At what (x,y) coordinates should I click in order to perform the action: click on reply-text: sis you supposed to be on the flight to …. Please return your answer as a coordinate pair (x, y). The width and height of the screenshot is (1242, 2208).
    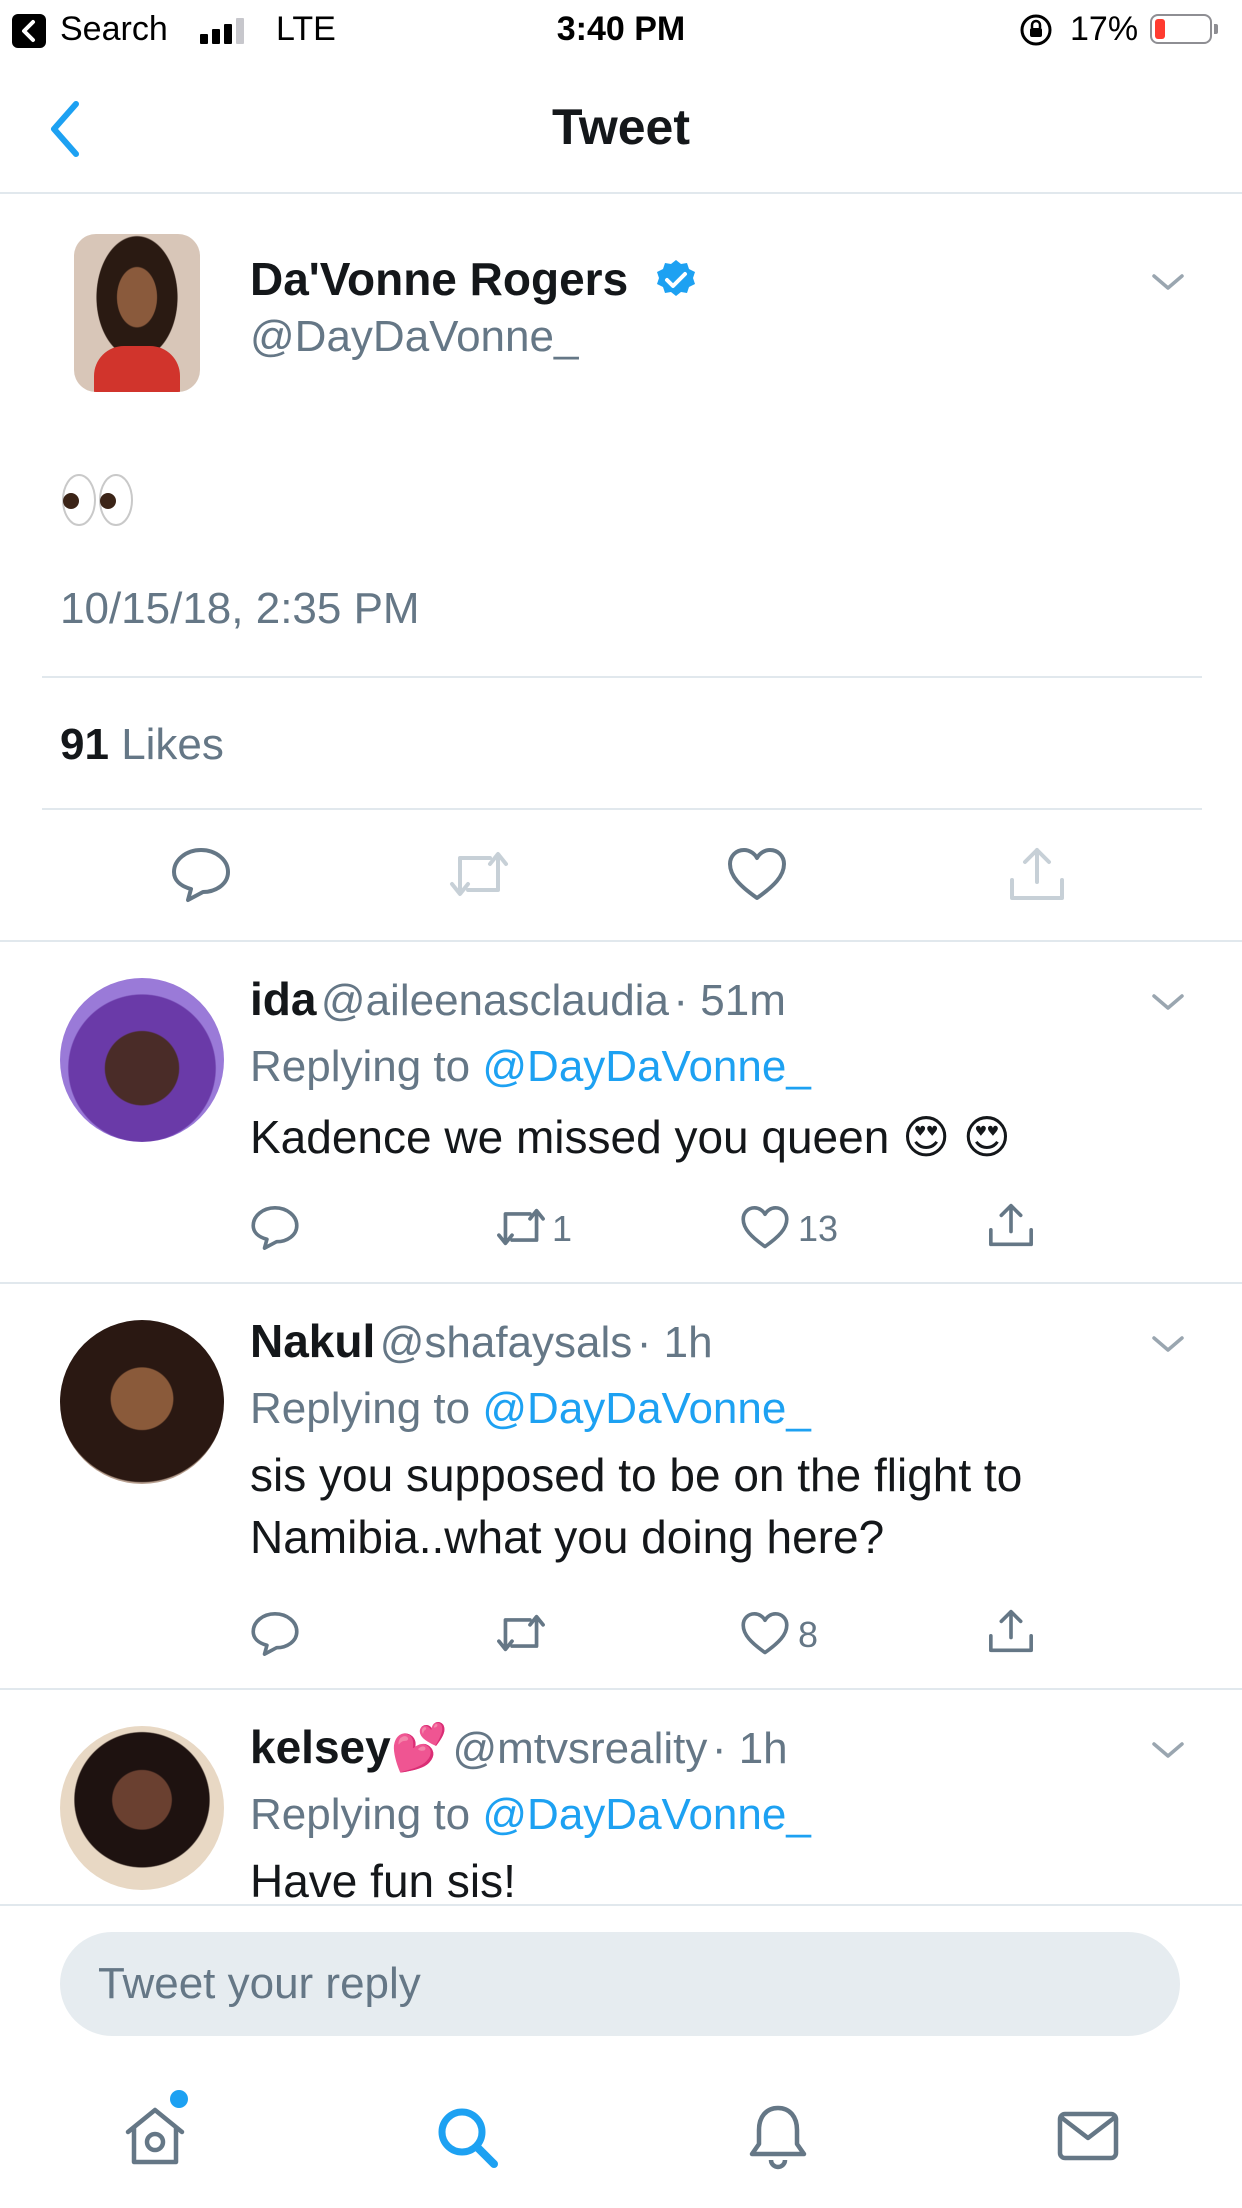
    Looking at the image, I should click on (636, 1506).